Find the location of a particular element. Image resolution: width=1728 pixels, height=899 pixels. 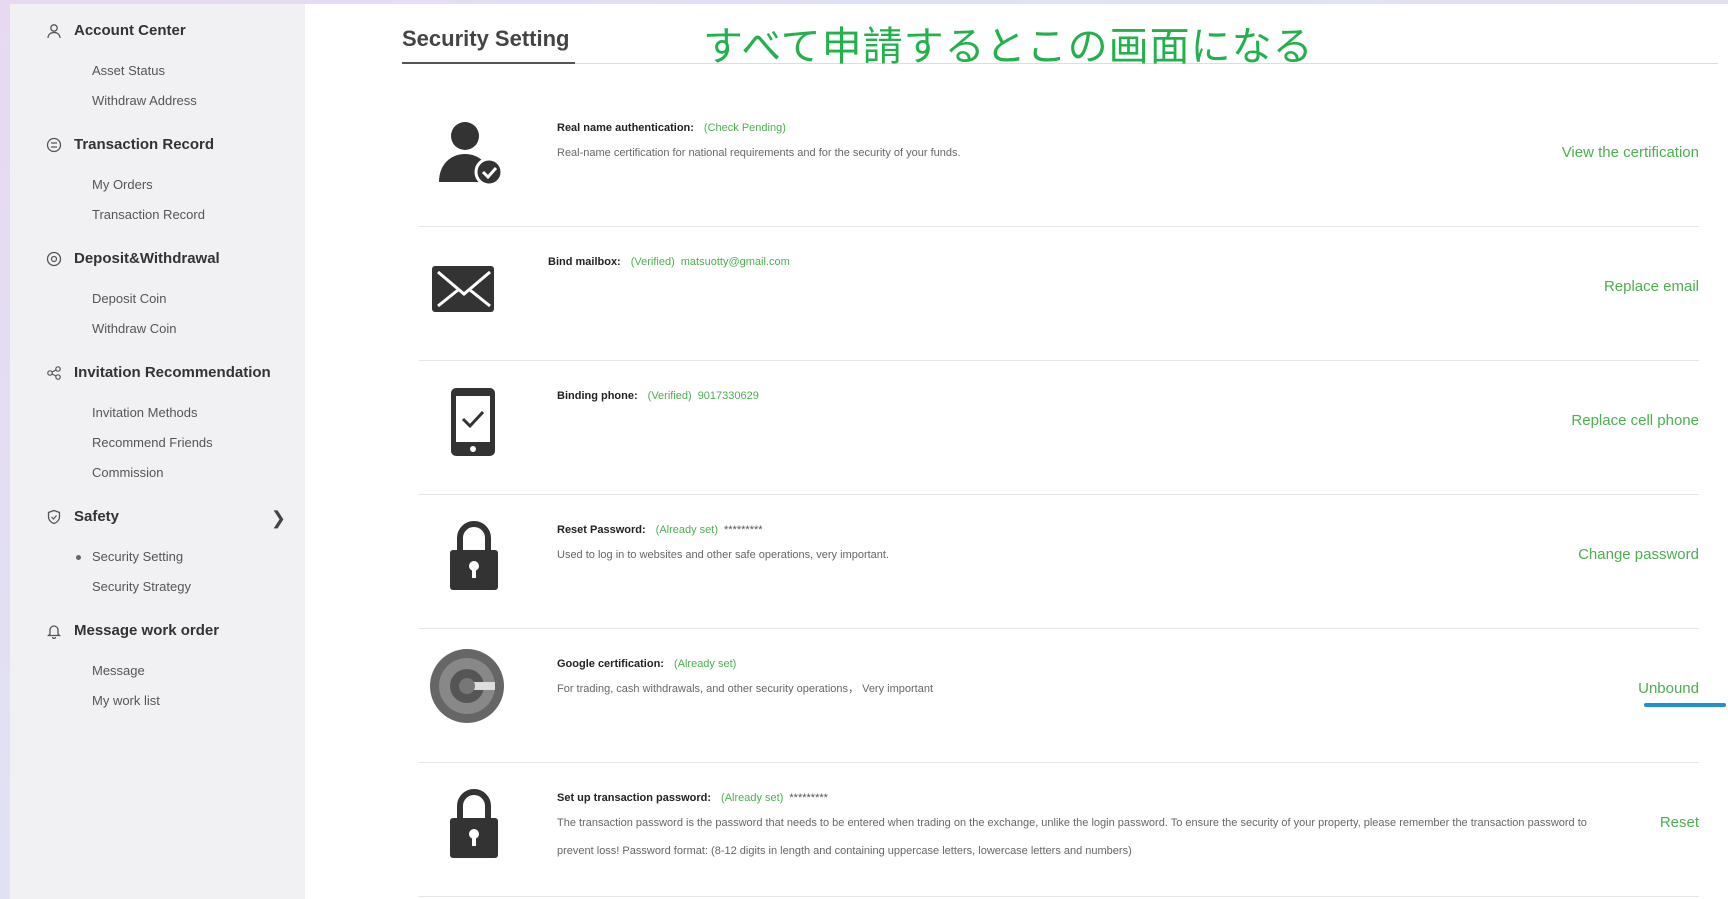

sidebar-group-deposit-withdrawal: Deposit&Withdrawal is located at coordinates (171, 258).